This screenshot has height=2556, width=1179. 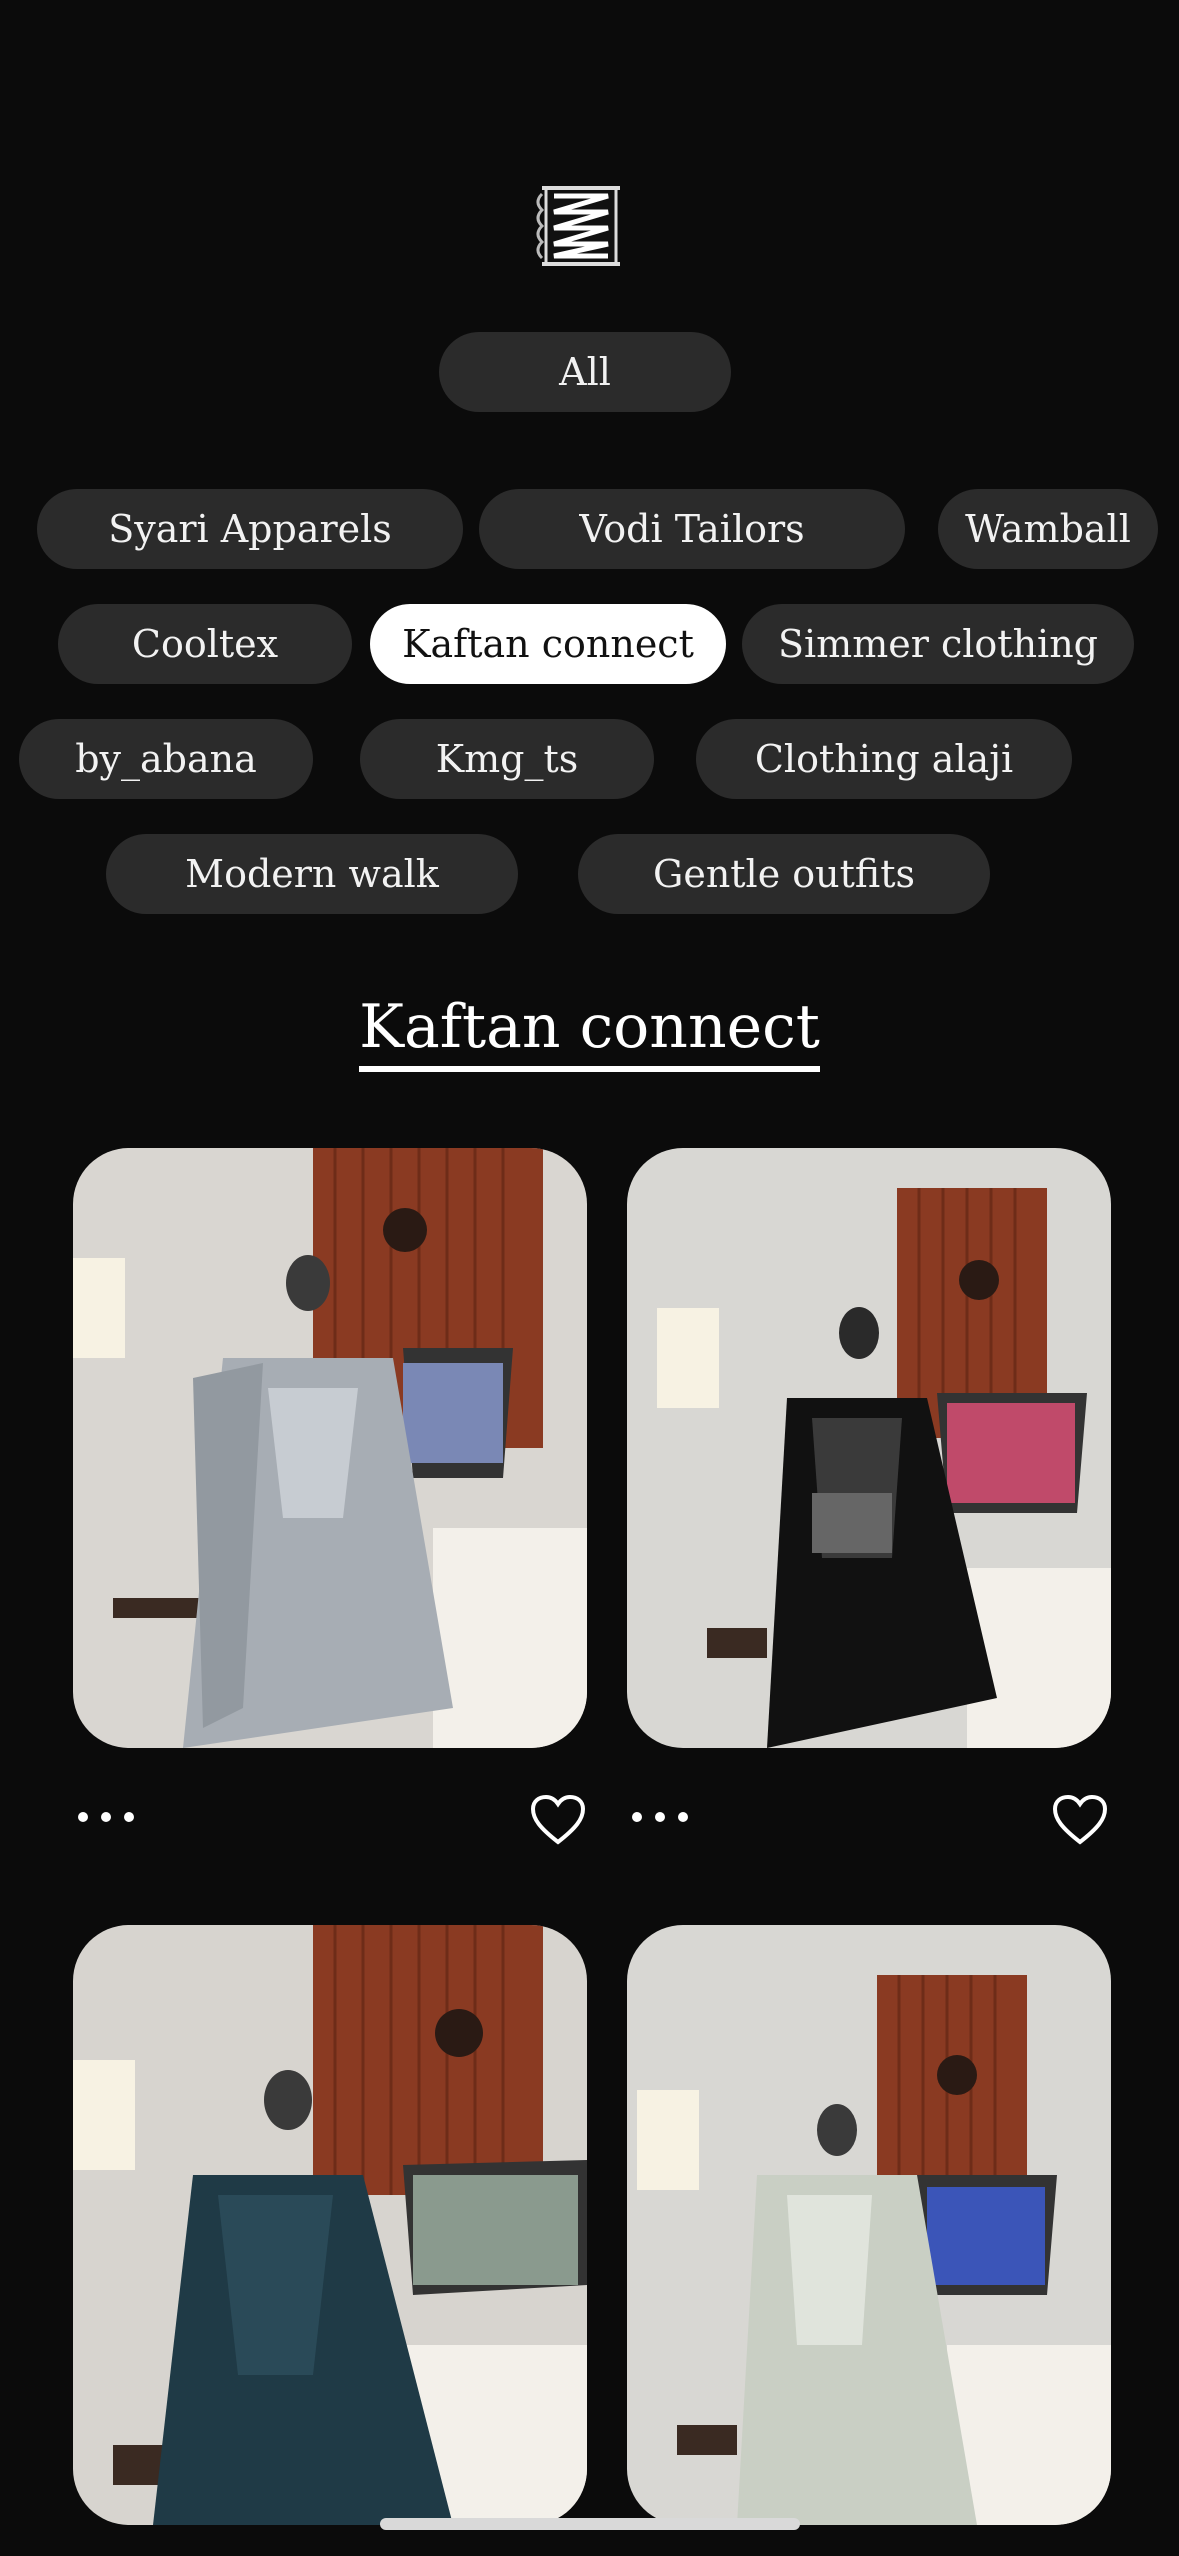 I want to click on filter-kmg-ts: Kmg_ts, so click(x=507, y=759).